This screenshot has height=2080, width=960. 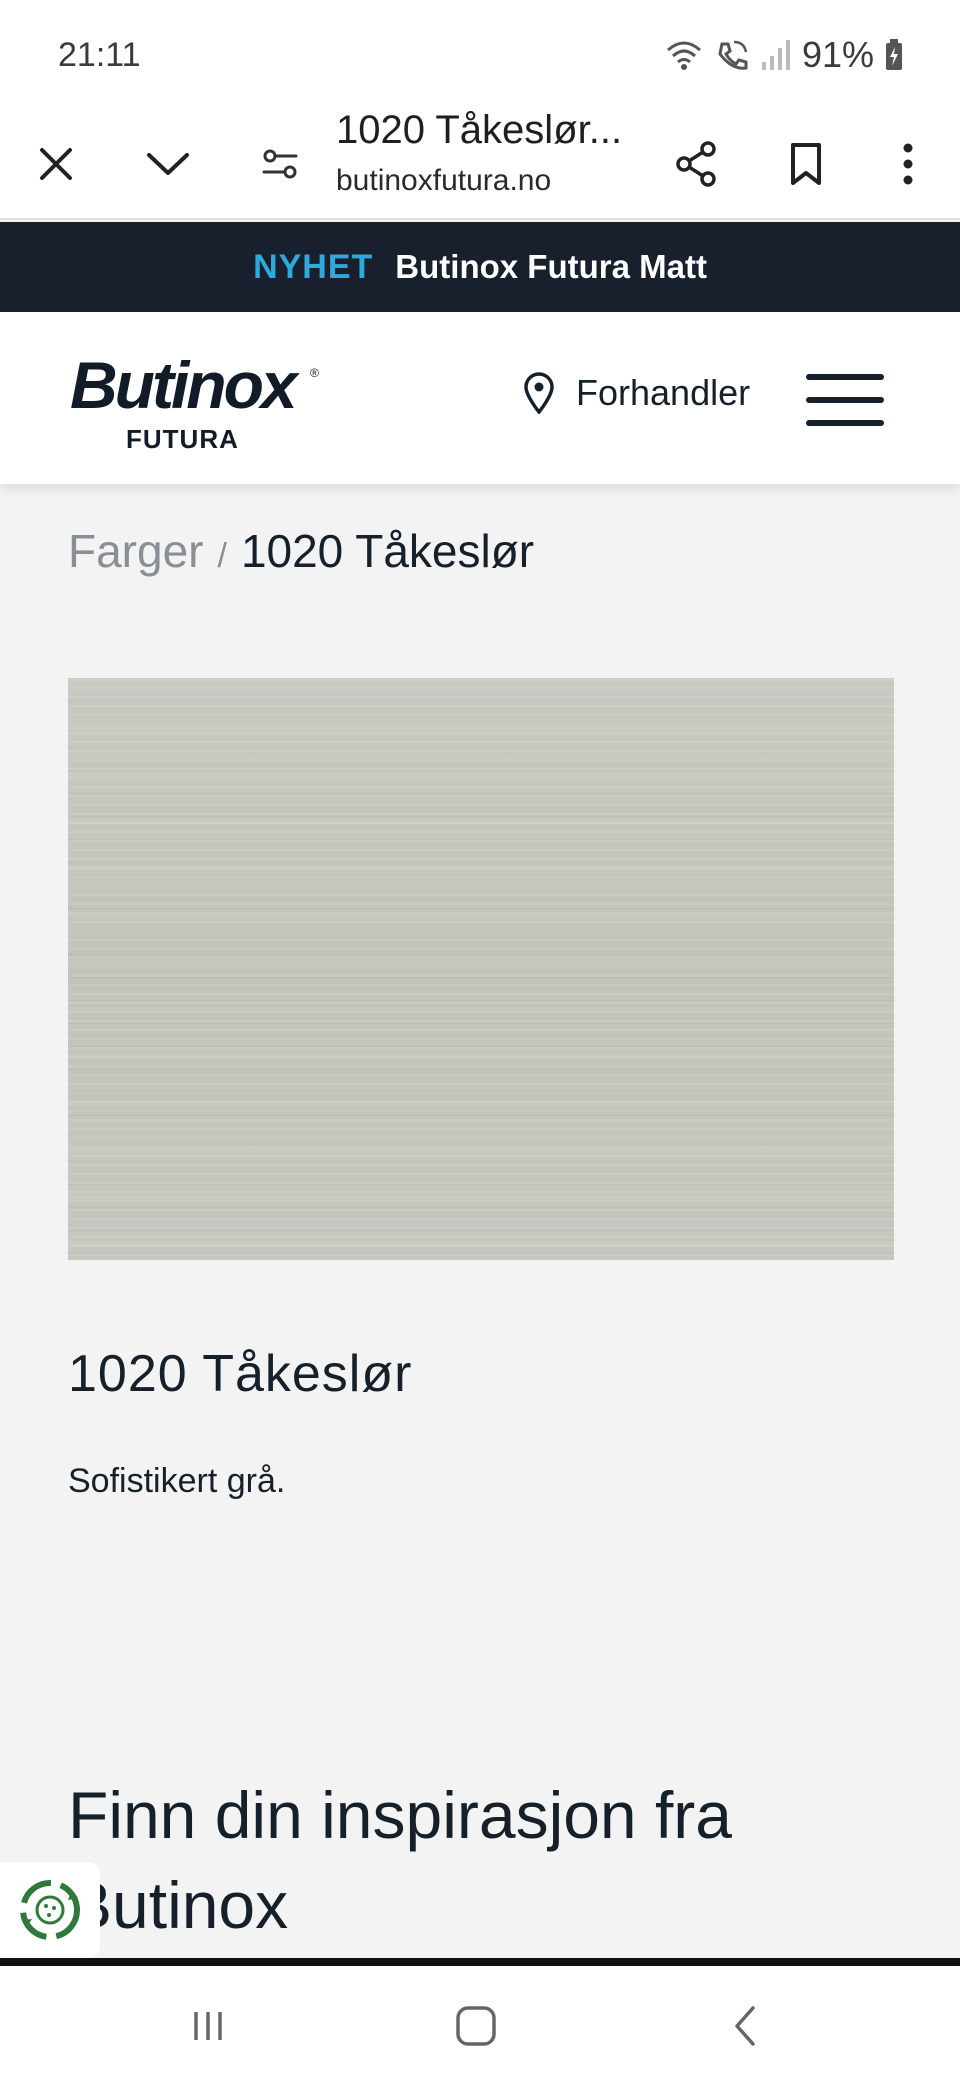 I want to click on back-icon, so click(x=745, y=2026).